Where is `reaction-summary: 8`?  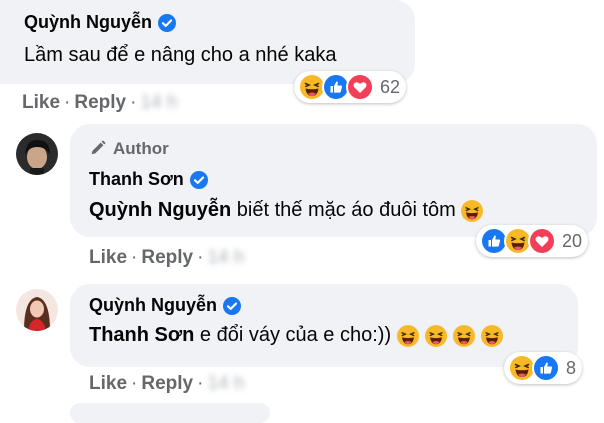
reaction-summary: 8 is located at coordinates (543, 368).